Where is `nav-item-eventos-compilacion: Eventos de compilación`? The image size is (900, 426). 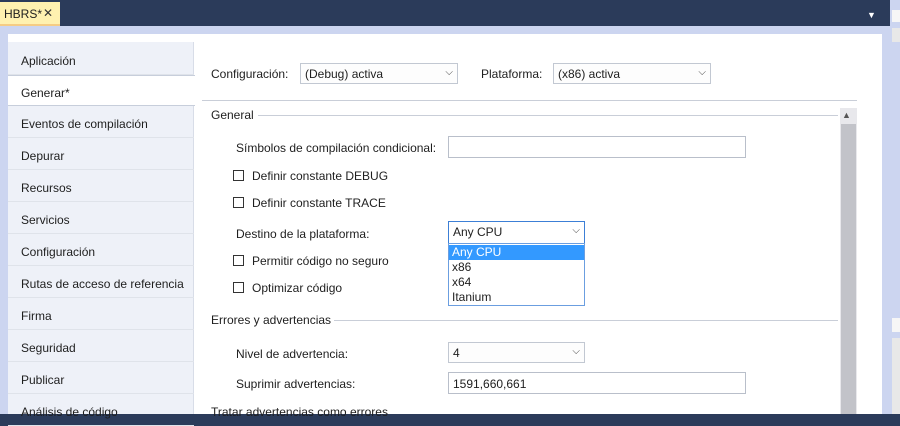 nav-item-eventos-compilacion: Eventos de compilación is located at coordinates (101, 122).